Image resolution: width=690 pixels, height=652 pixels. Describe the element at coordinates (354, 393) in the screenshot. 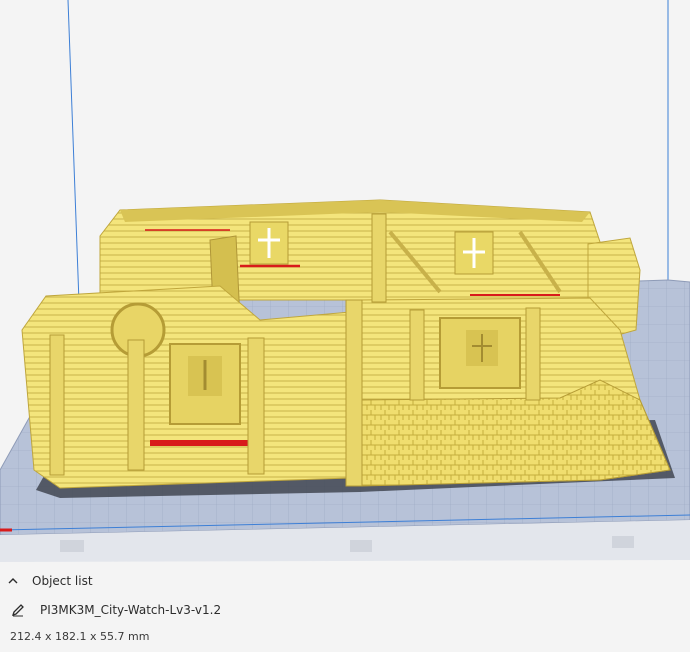

I see `model-pillar-center` at that location.